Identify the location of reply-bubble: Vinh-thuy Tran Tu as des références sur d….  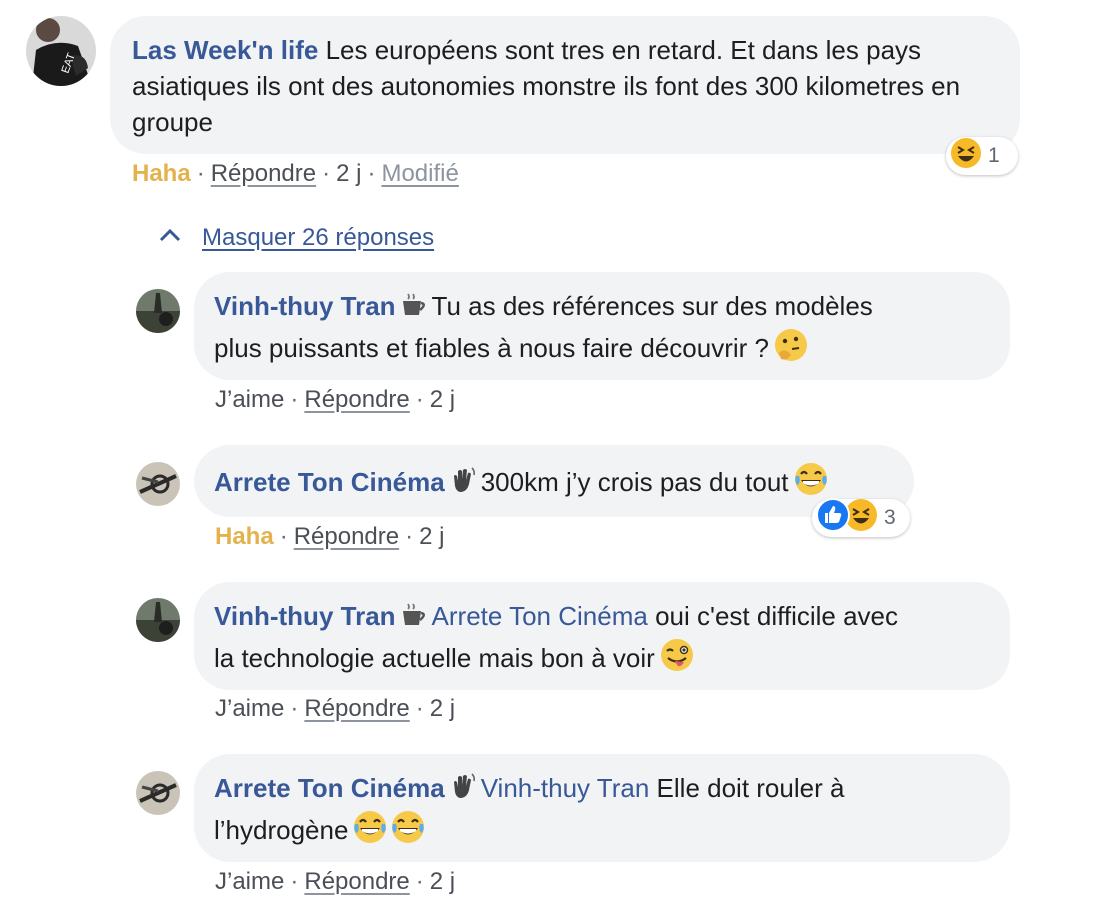
(602, 326).